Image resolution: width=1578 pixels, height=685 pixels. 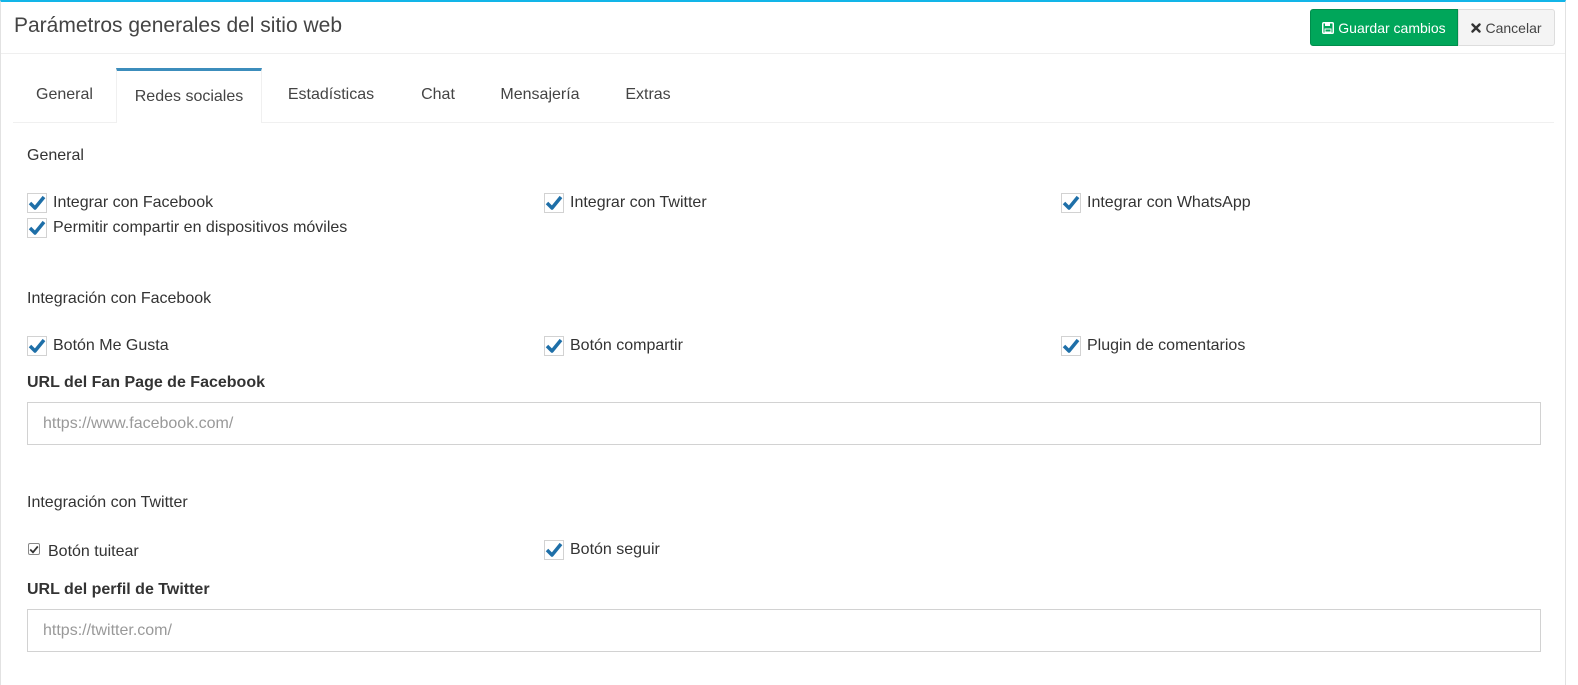 What do you see at coordinates (1153, 346) in the screenshot?
I see `checkbox-plugin-comentarios: Plugin de comentarios` at bounding box center [1153, 346].